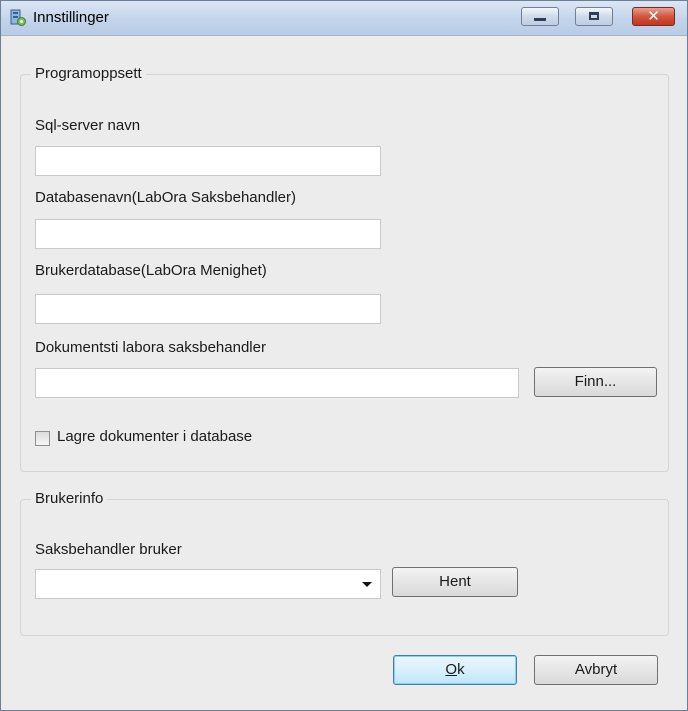 Image resolution: width=688 pixels, height=711 pixels. I want to click on user-info-legend: Brukerinfo, so click(69, 498).